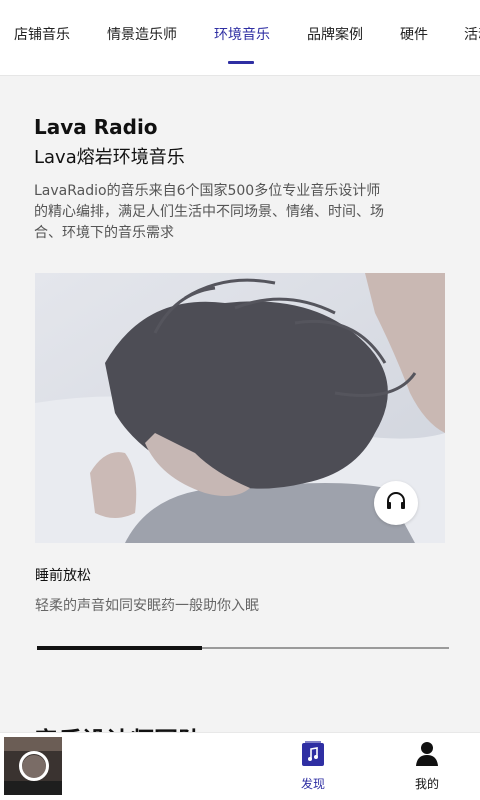 The width and height of the screenshot is (480, 800). What do you see at coordinates (240, 766) in the screenshot?
I see `bottom-navigation: 发现 我的` at bounding box center [240, 766].